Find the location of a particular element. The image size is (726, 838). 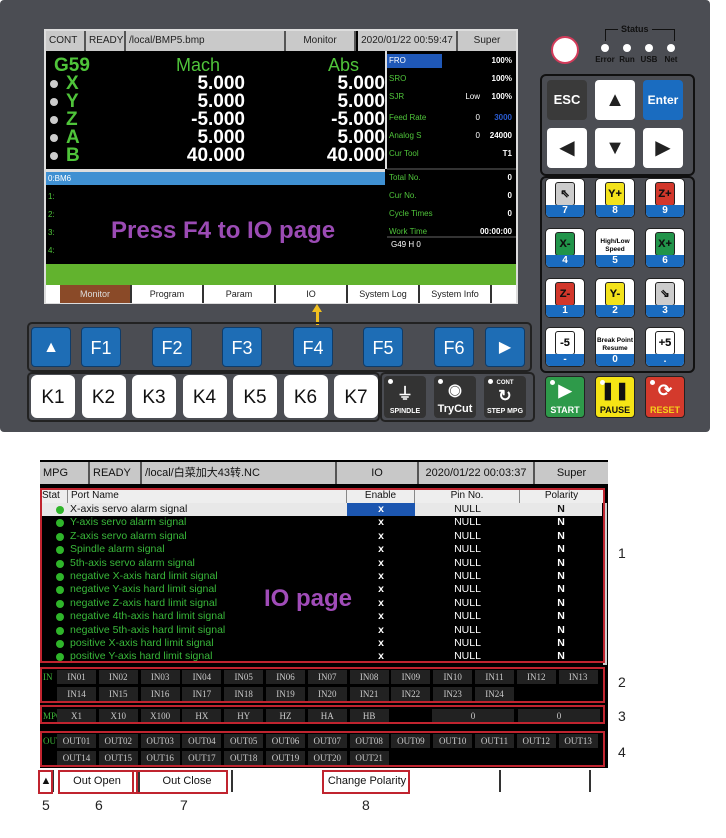

datetime: 2020/01/22 00:03:37 is located at coordinates (477, 473).